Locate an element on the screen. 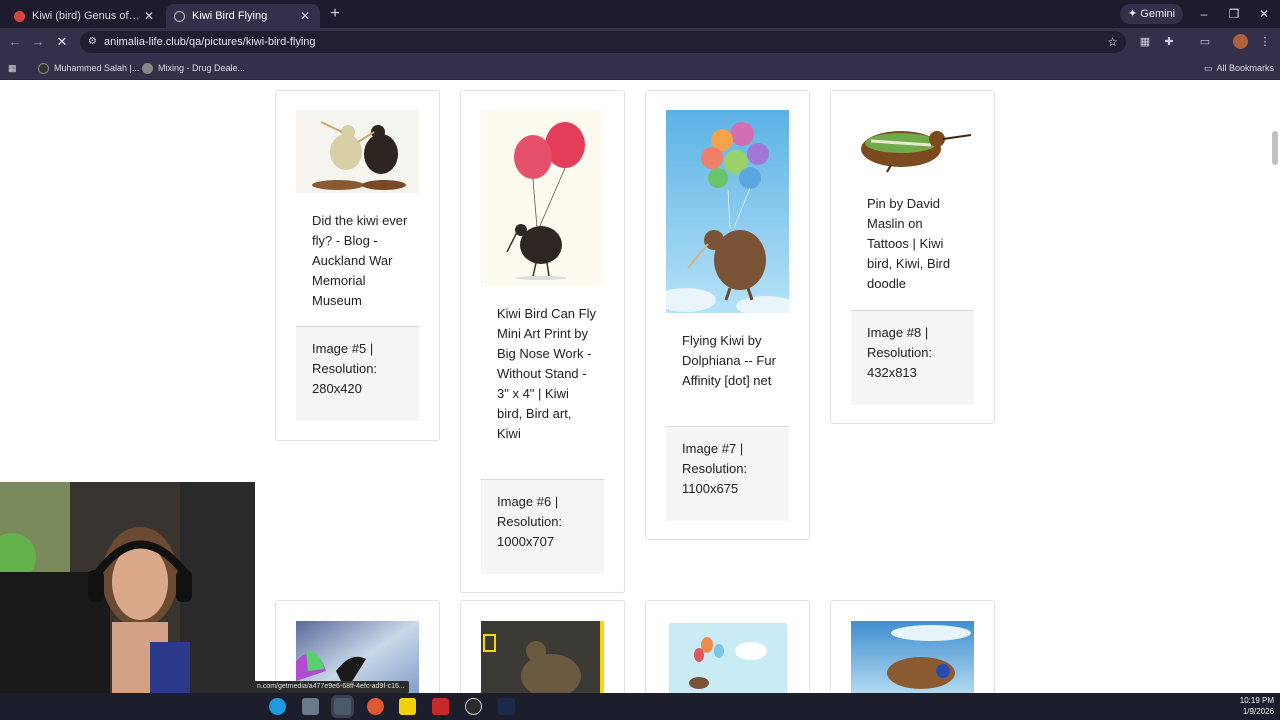 This screenshot has width=1280, height=720. sticky-notes-icon is located at coordinates (407, 706).